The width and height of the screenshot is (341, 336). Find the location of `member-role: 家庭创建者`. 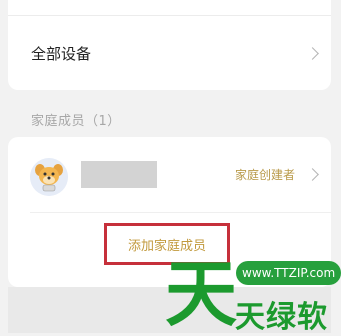

member-role: 家庭创建者 is located at coordinates (264, 175).